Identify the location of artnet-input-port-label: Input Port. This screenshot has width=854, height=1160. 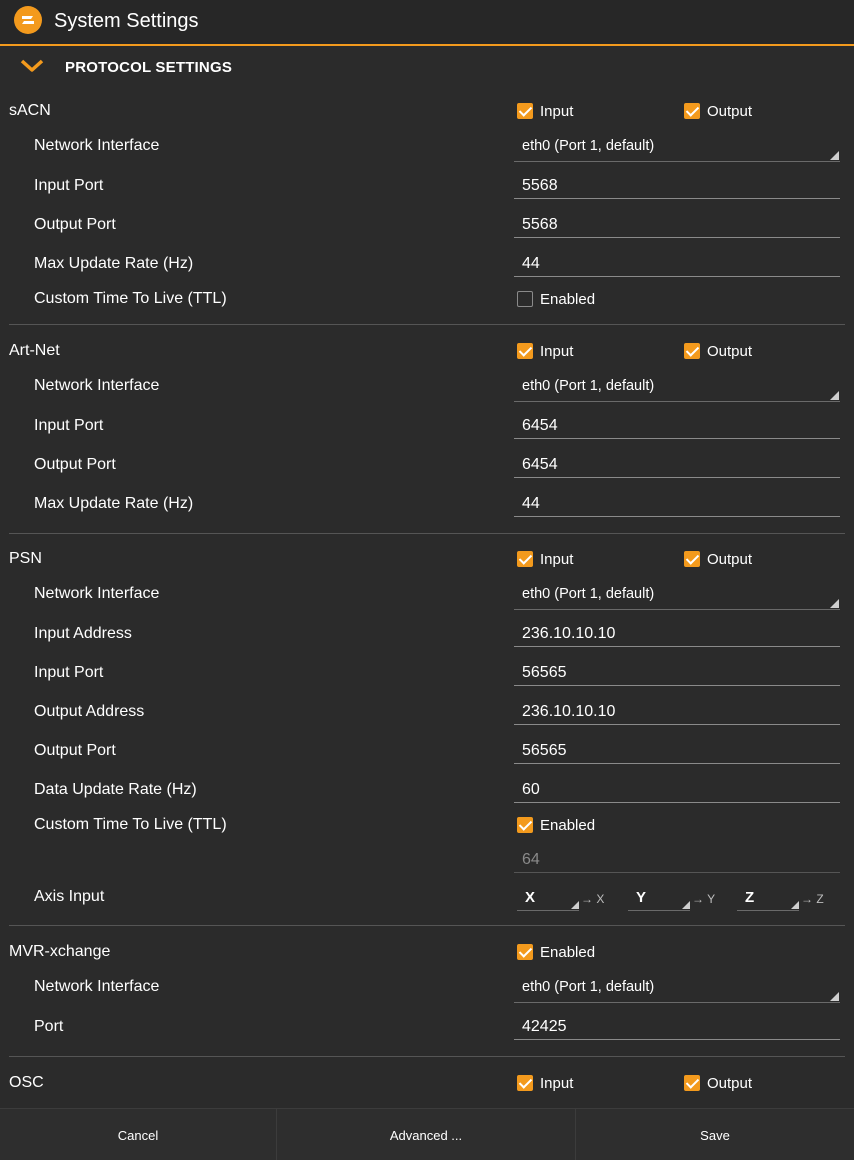
(69, 425).